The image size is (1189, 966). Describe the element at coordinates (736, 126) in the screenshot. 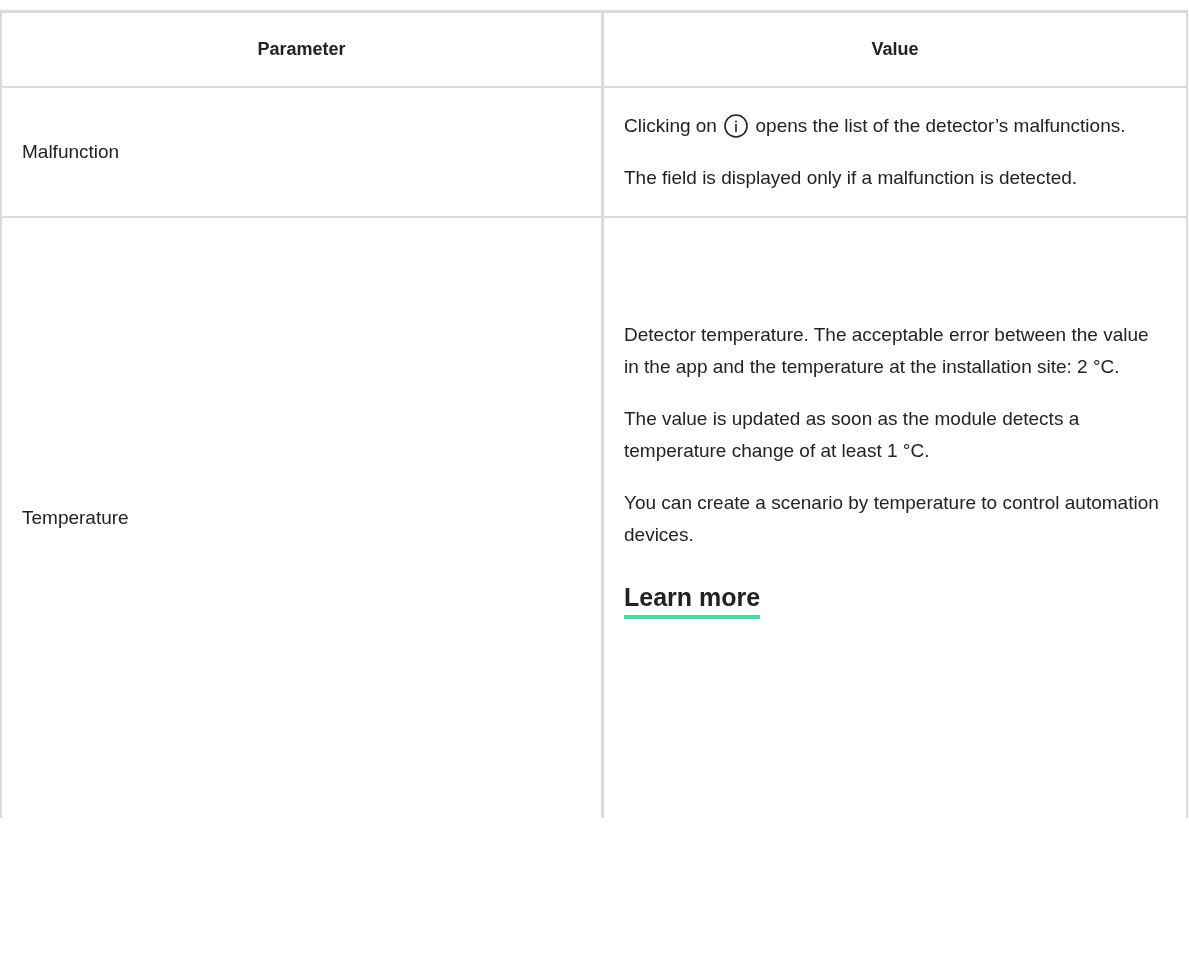

I see `info-icon` at that location.